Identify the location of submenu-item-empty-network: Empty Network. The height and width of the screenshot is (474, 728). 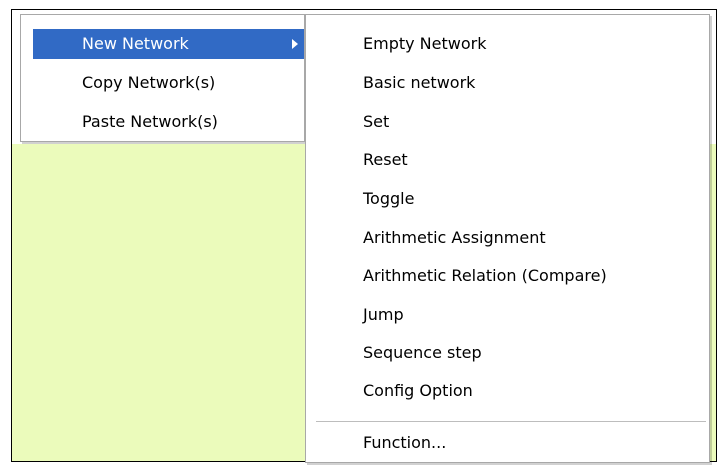
(507, 44).